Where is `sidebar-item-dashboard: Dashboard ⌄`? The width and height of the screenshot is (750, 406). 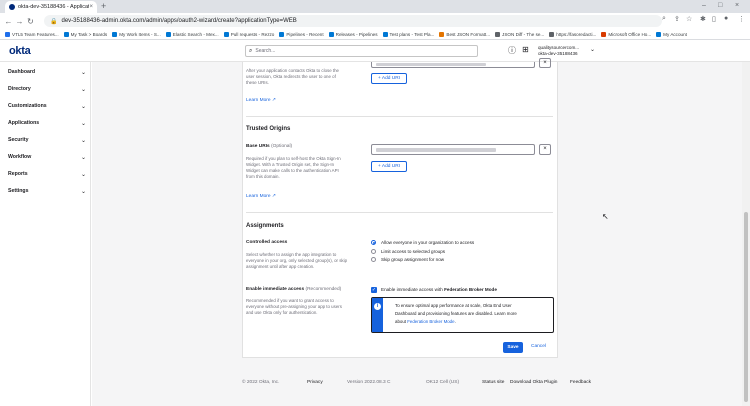
sidebar-item-dashboard: Dashboard ⌄ is located at coordinates (47, 72).